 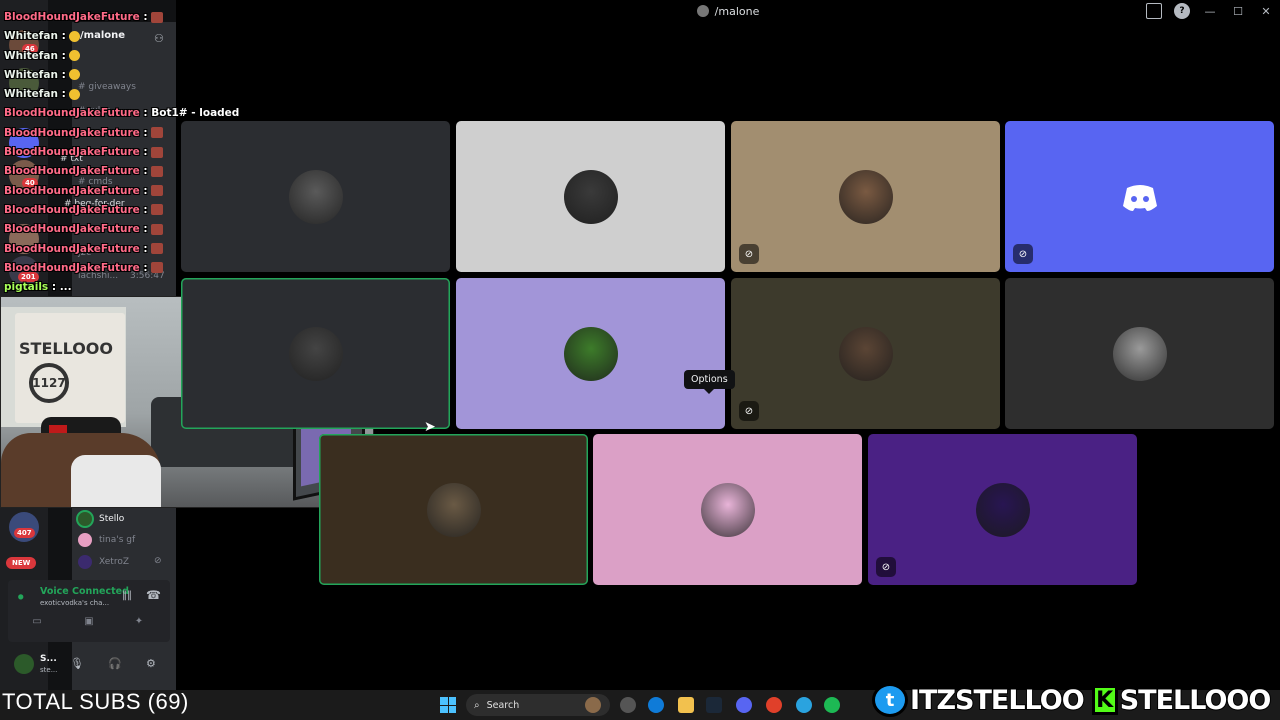 What do you see at coordinates (503, 705) in the screenshot?
I see `taskbar-search-label: Search` at bounding box center [503, 705].